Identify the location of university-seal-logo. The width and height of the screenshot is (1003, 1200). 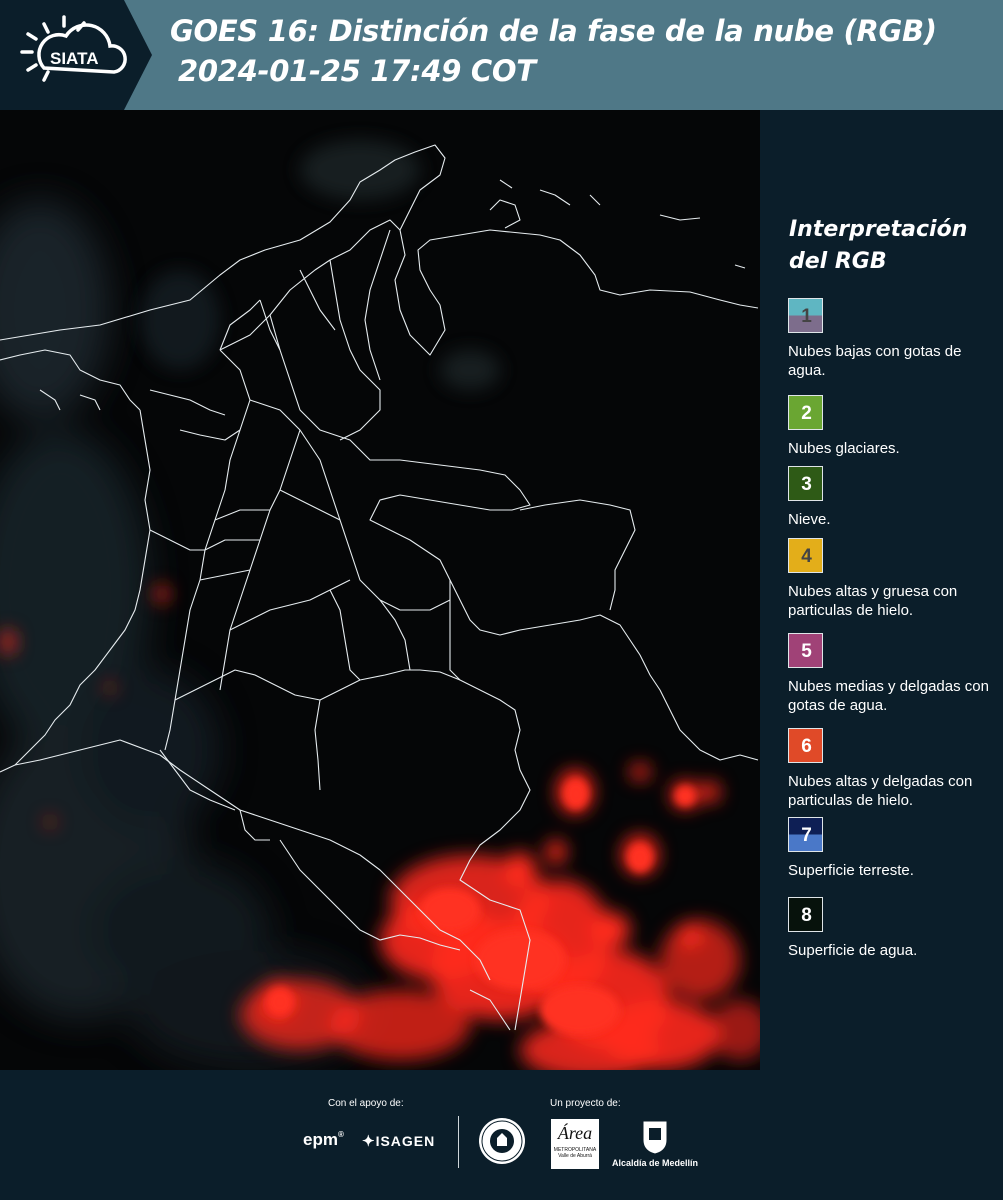
(502, 1141).